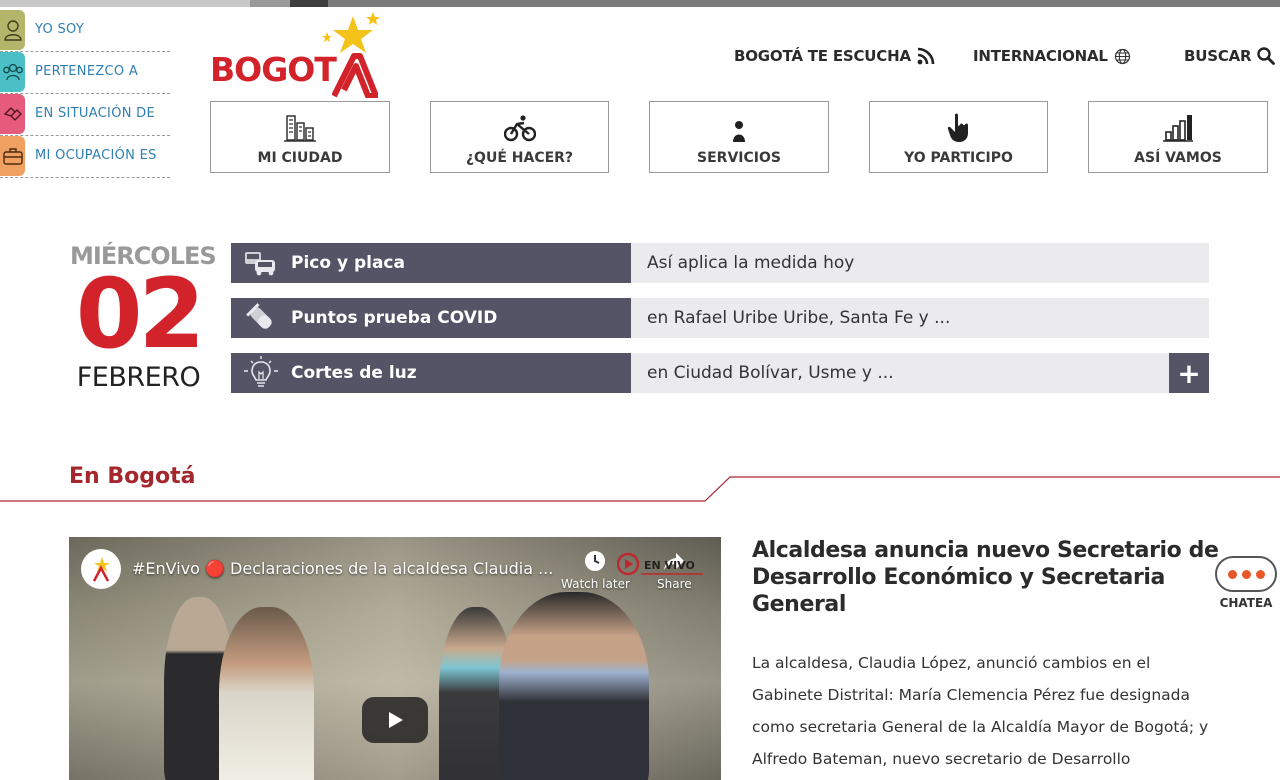 The width and height of the screenshot is (1280, 780). I want to click on handshake-icon, so click(12, 114).